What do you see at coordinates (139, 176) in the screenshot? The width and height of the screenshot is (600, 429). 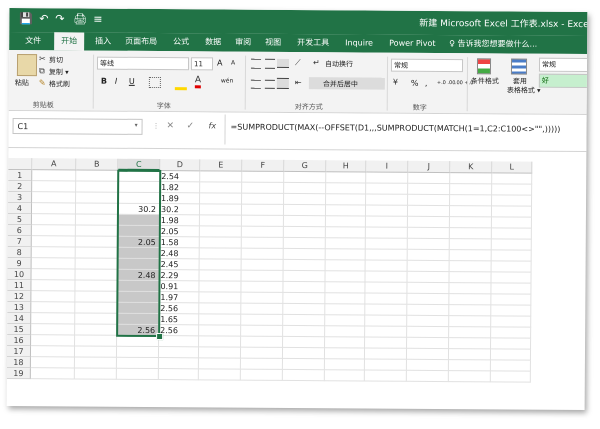 I see `cell-c1` at bounding box center [139, 176].